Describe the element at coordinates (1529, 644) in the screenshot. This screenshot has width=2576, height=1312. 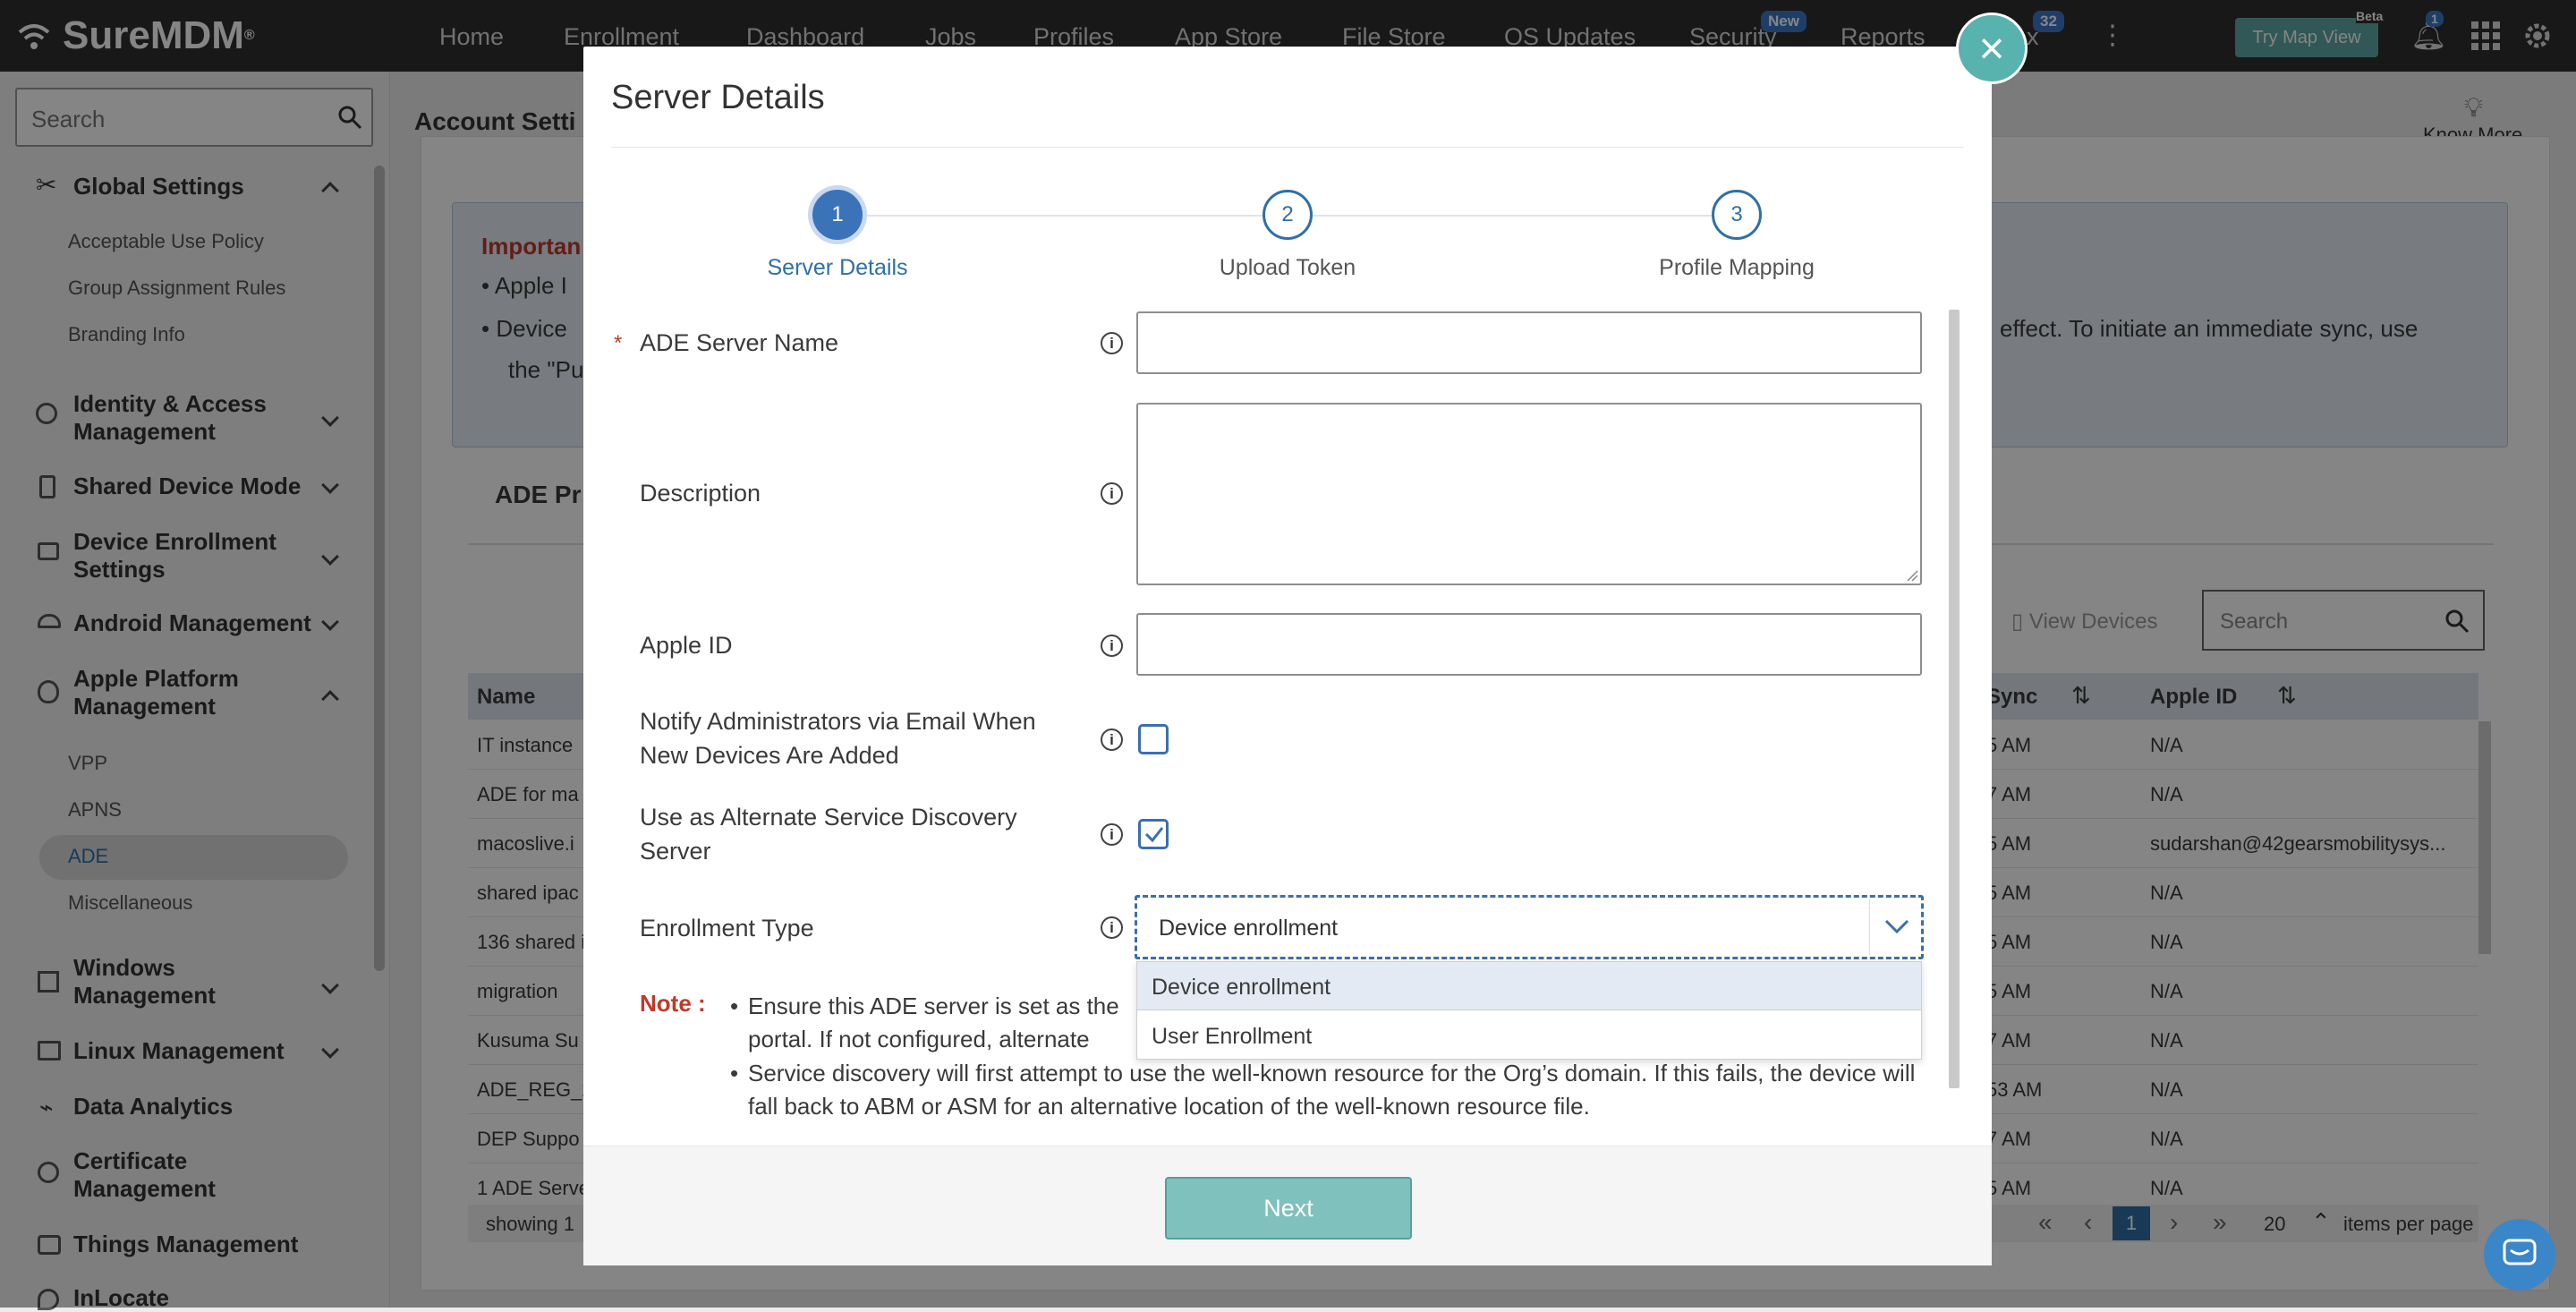
I see `apple-id-input` at that location.